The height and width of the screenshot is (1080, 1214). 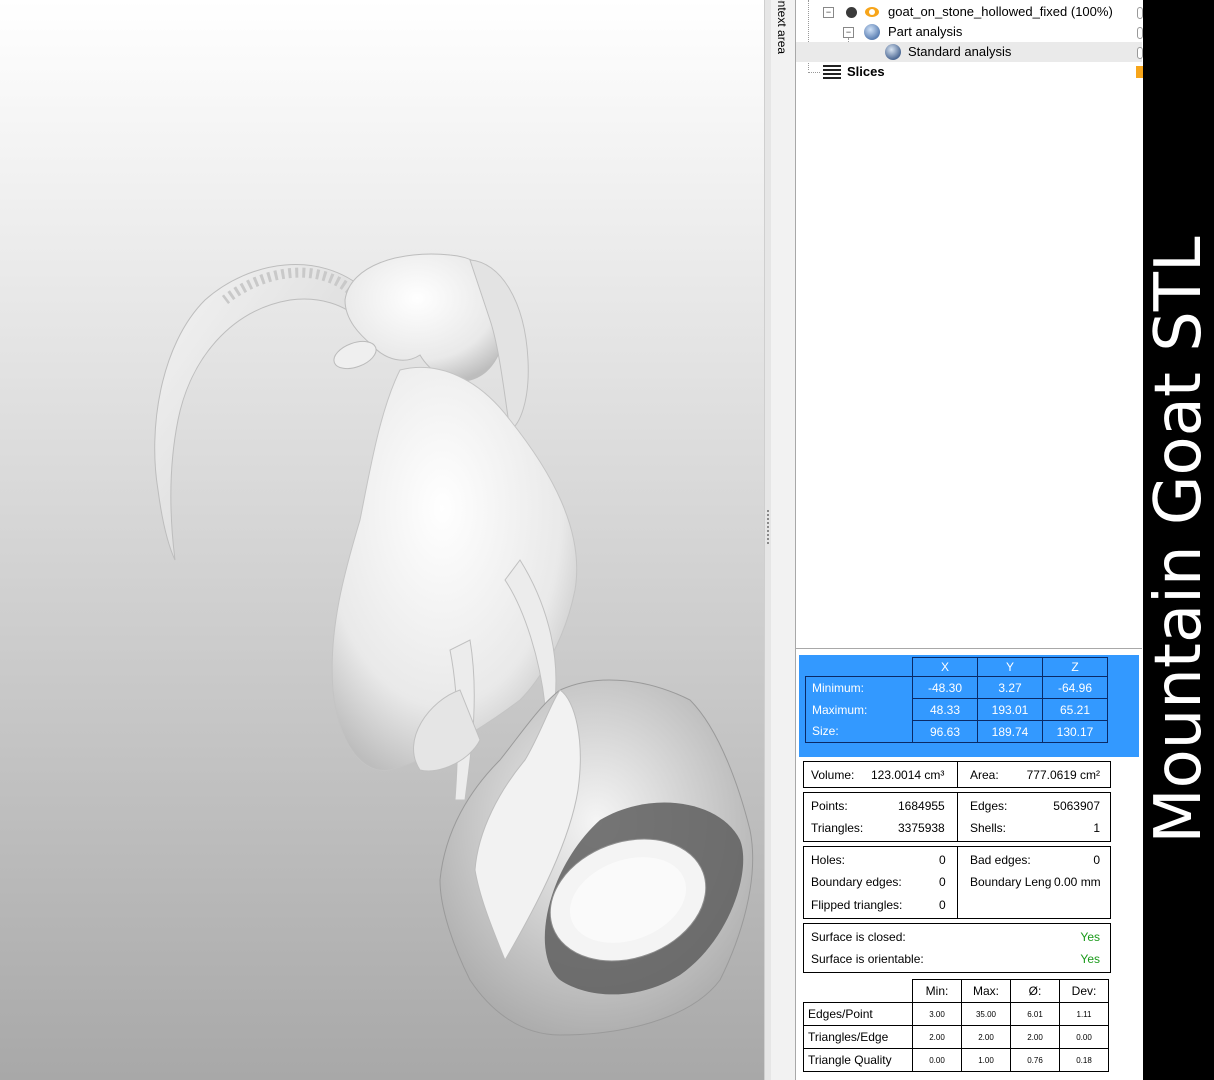 What do you see at coordinates (945, 731) in the screenshot?
I see `bbox-size-x: 96.63` at bounding box center [945, 731].